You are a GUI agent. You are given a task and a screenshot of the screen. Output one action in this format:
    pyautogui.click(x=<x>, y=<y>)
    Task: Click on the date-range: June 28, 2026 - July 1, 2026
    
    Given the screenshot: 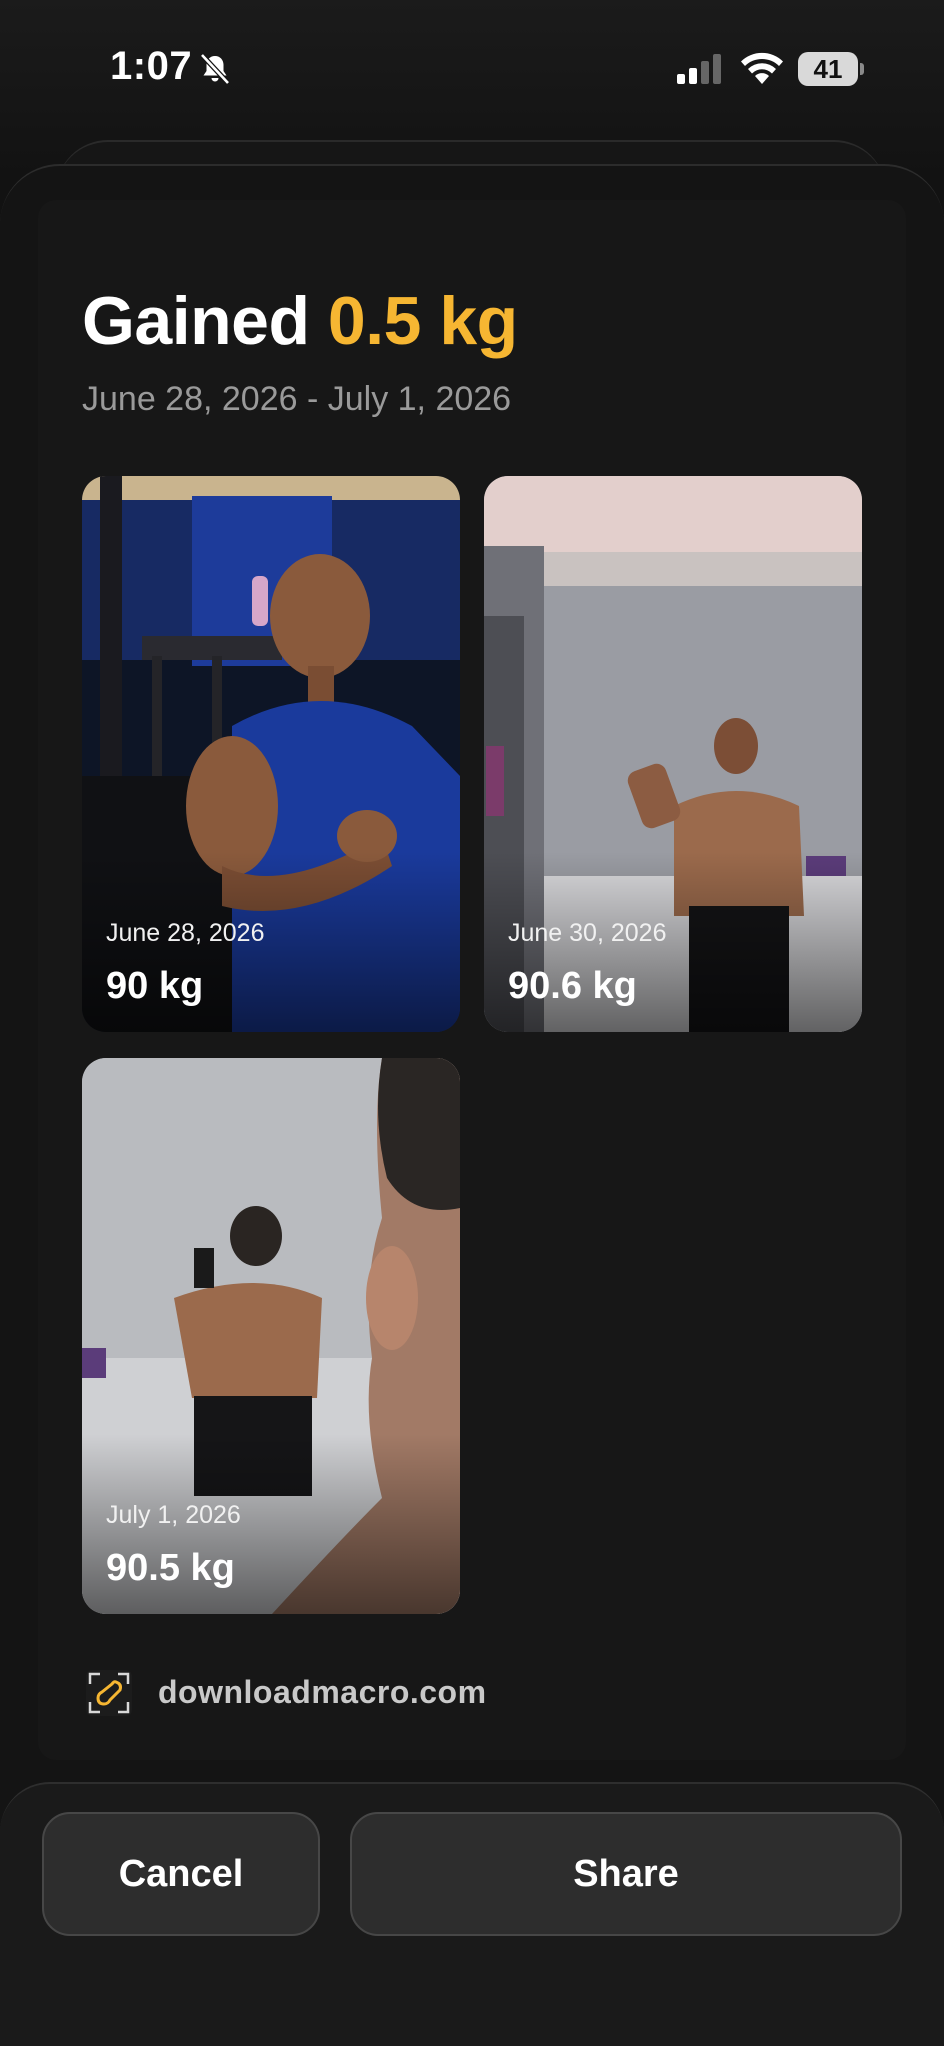 What is the action you would take?
    pyautogui.click(x=297, y=399)
    